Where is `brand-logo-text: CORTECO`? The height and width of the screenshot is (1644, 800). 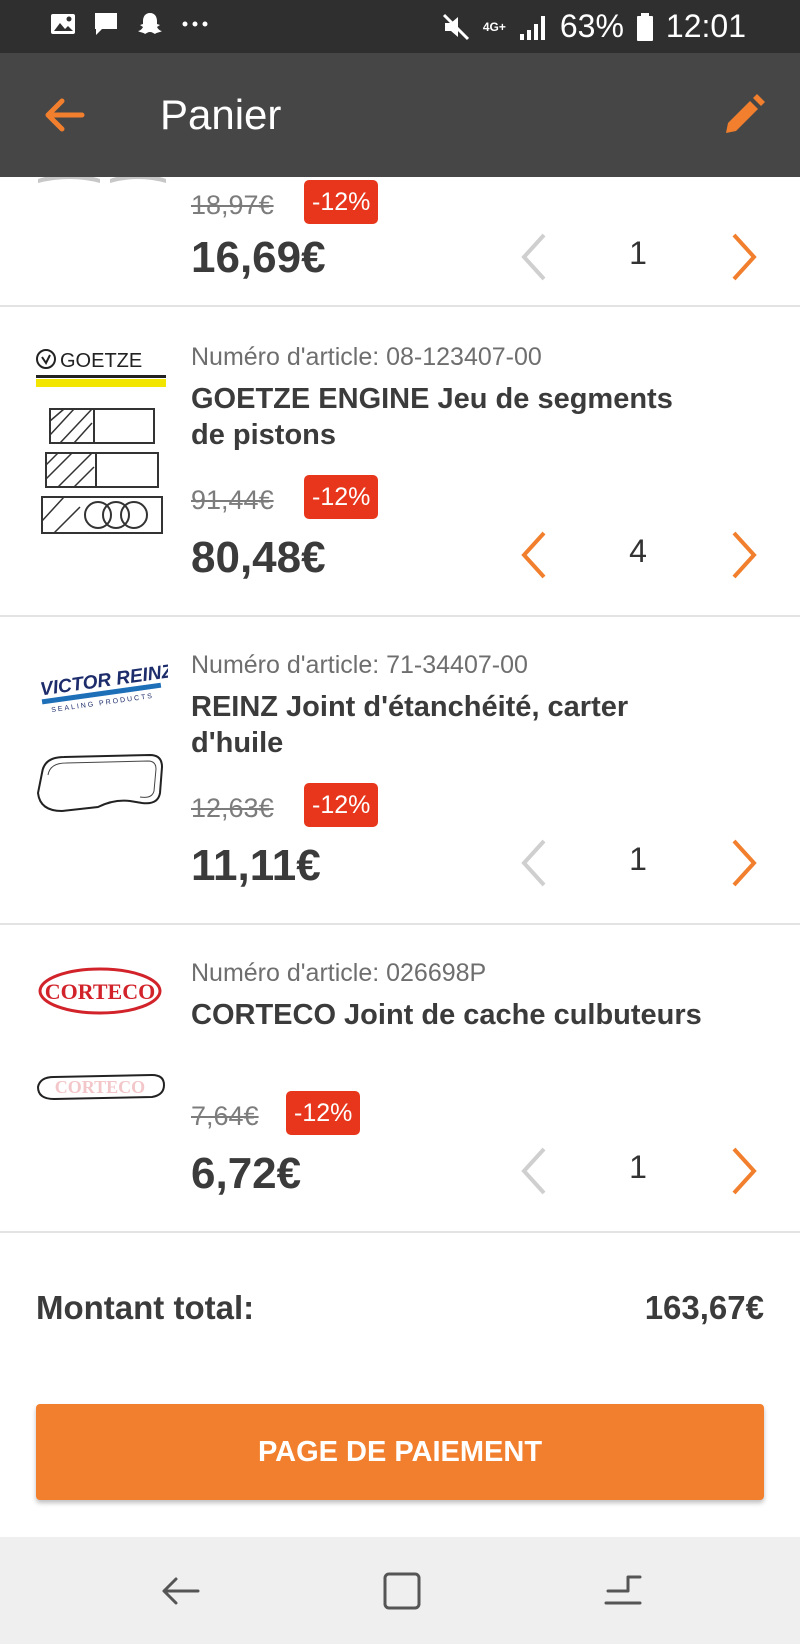 brand-logo-text: CORTECO is located at coordinates (100, 991).